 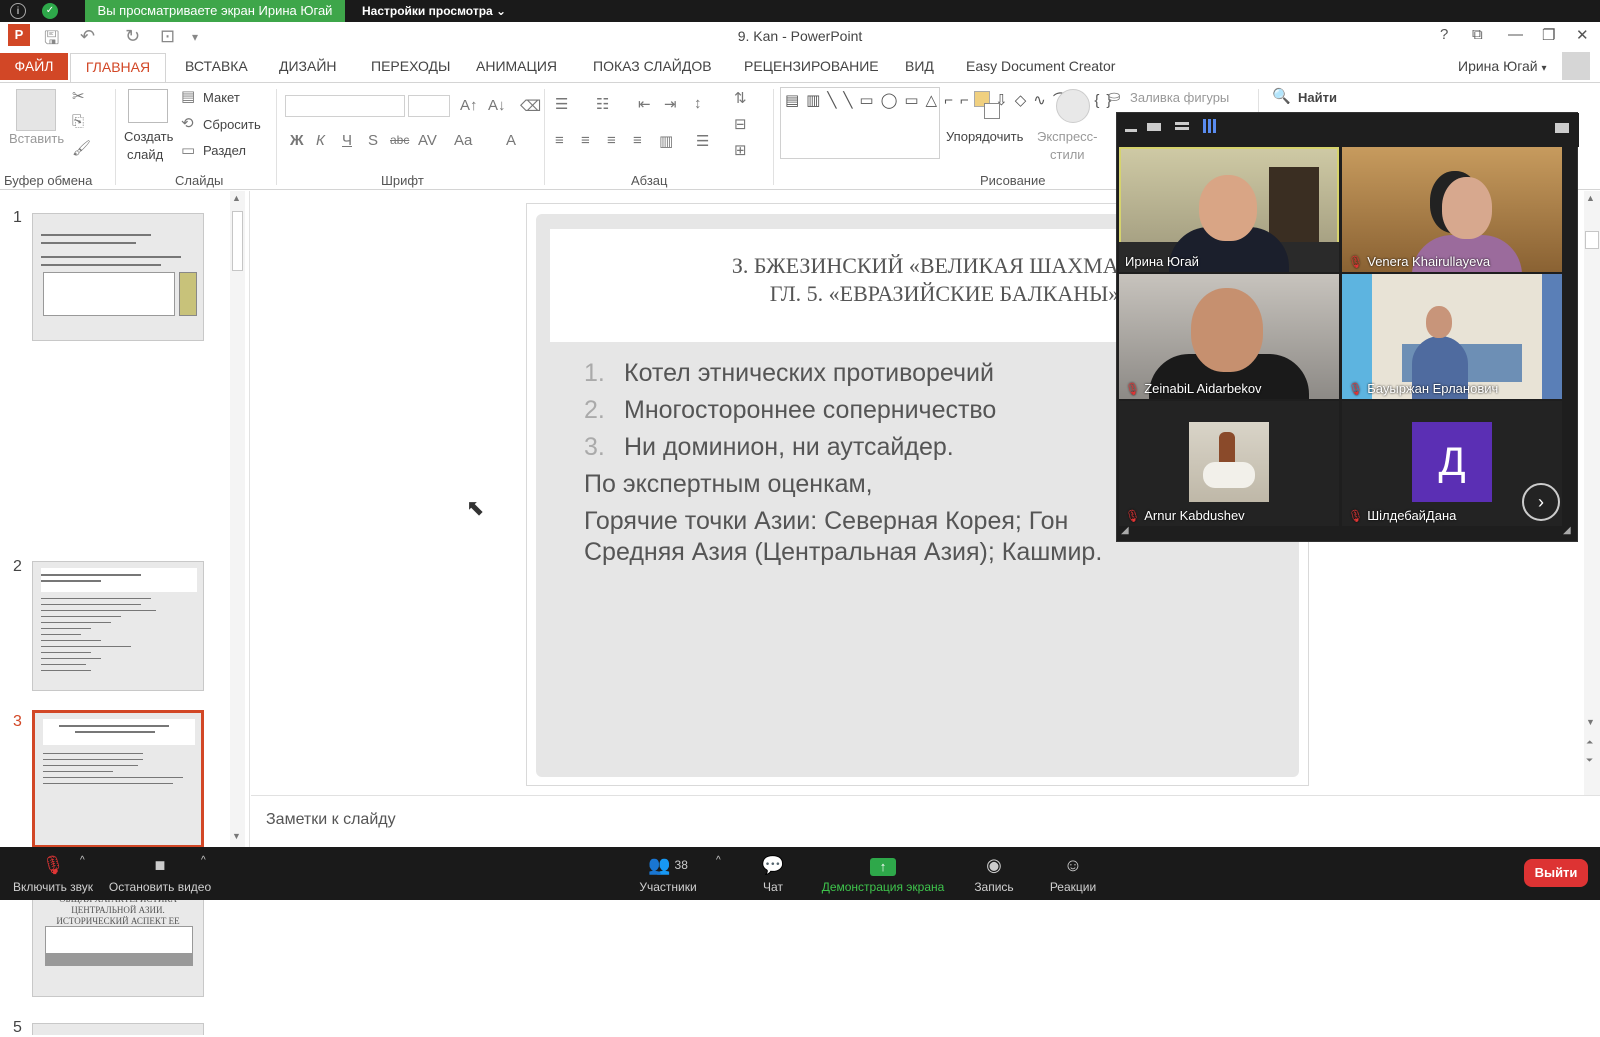 I want to click on arrange-button: Упорядочить, so click(x=984, y=136).